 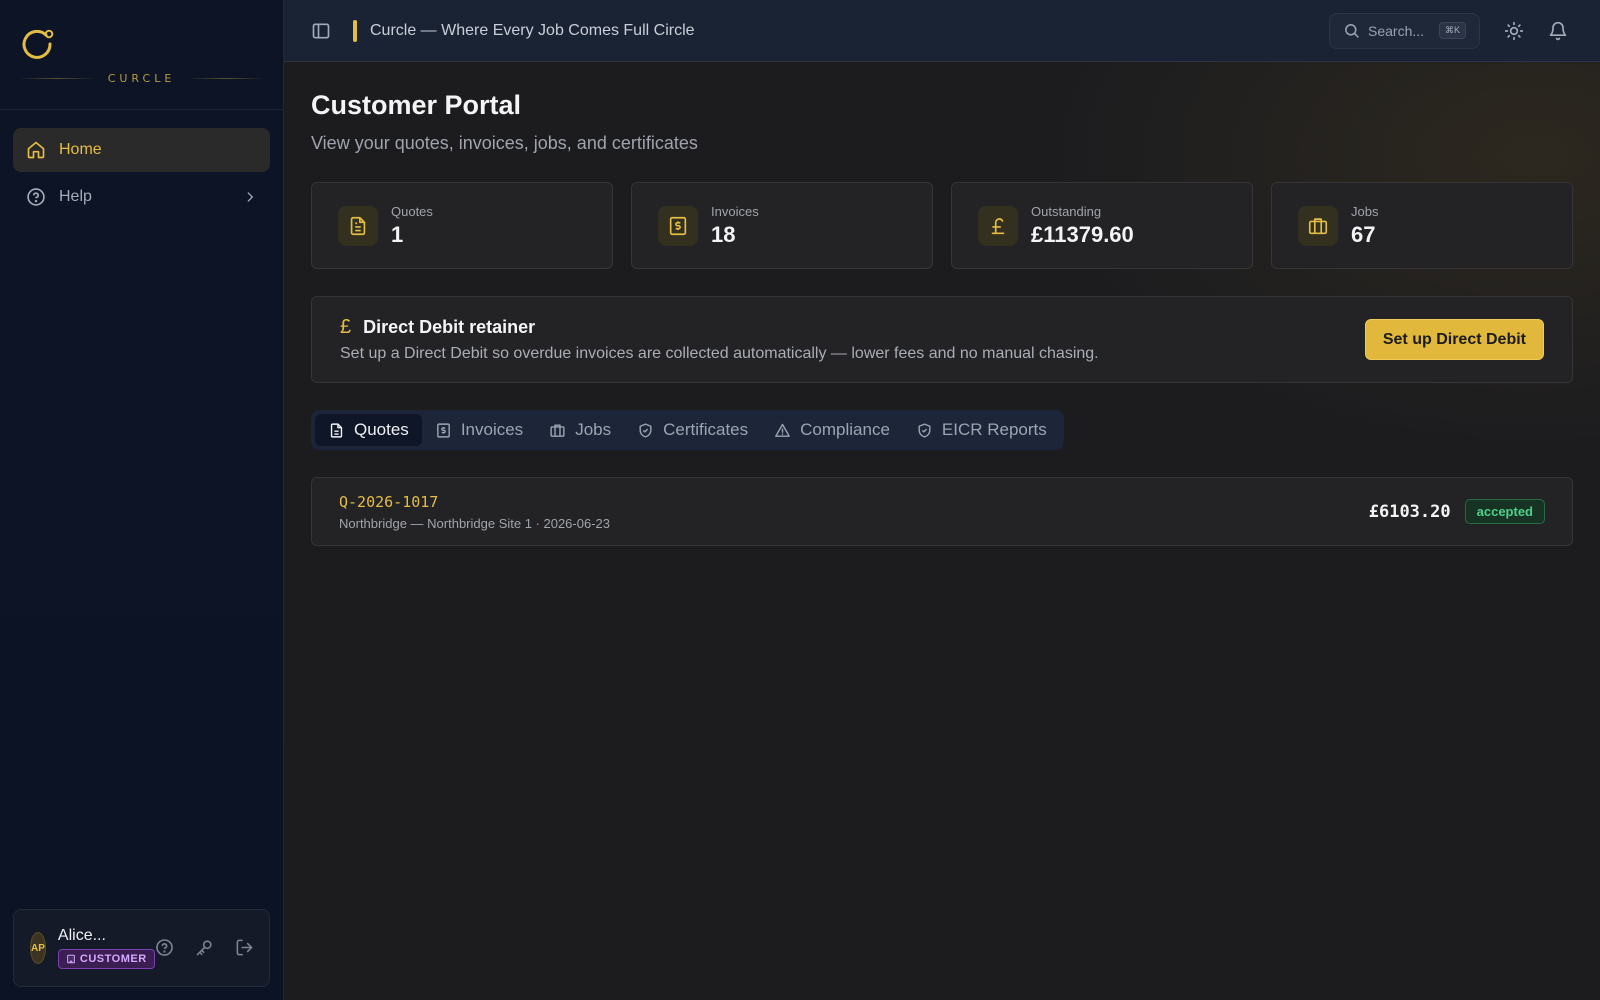 I want to click on tab-jobs: Jobs, so click(x=580, y=430).